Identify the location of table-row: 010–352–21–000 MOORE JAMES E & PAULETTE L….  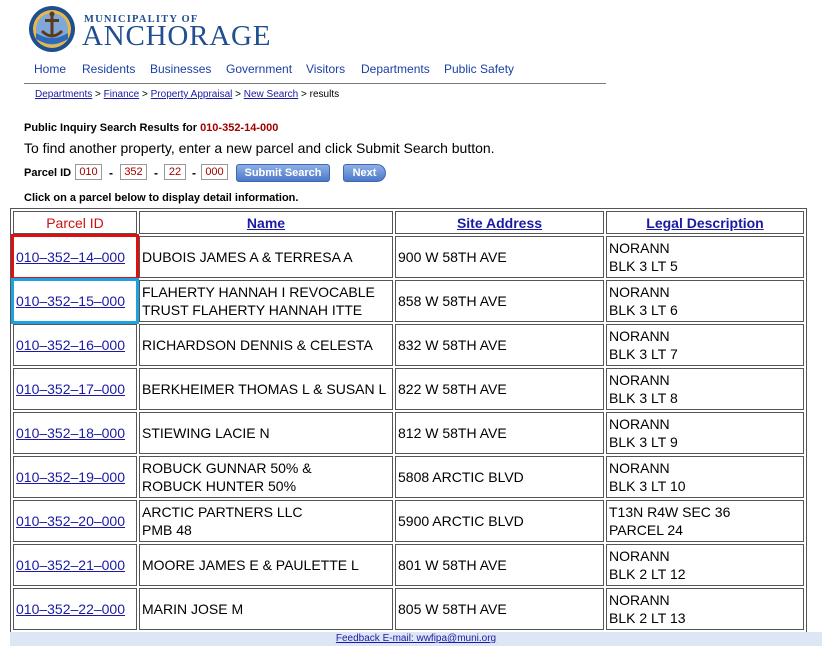
(408, 565).